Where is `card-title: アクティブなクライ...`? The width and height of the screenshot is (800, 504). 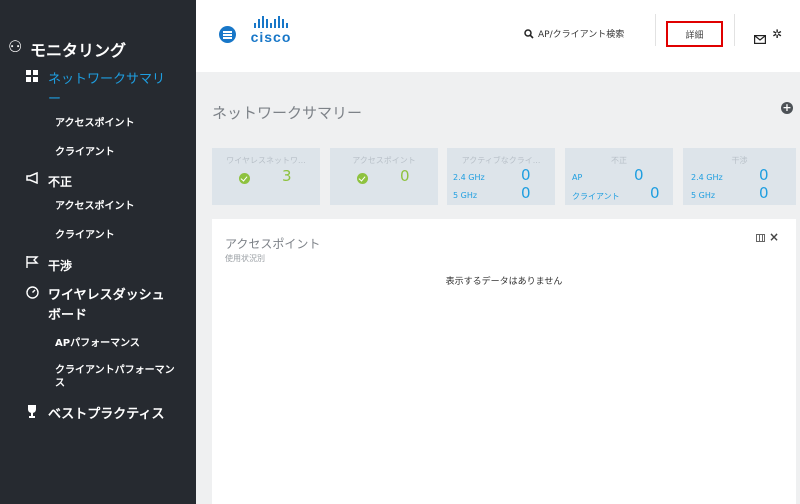
card-title: アクティブなクライ... is located at coordinates (501, 160).